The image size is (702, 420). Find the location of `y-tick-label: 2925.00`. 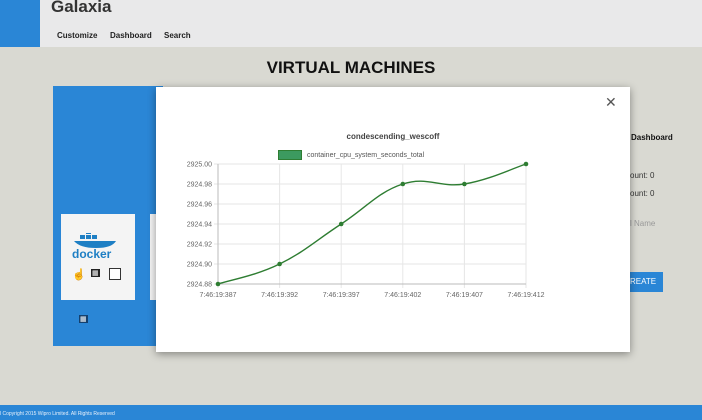

y-tick-label: 2925.00 is located at coordinates (199, 165).